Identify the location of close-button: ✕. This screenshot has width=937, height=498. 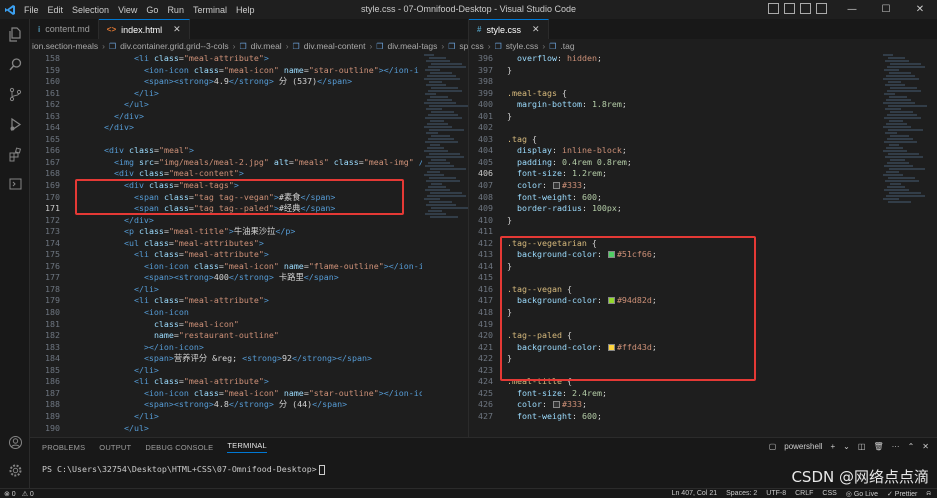
(920, 9).